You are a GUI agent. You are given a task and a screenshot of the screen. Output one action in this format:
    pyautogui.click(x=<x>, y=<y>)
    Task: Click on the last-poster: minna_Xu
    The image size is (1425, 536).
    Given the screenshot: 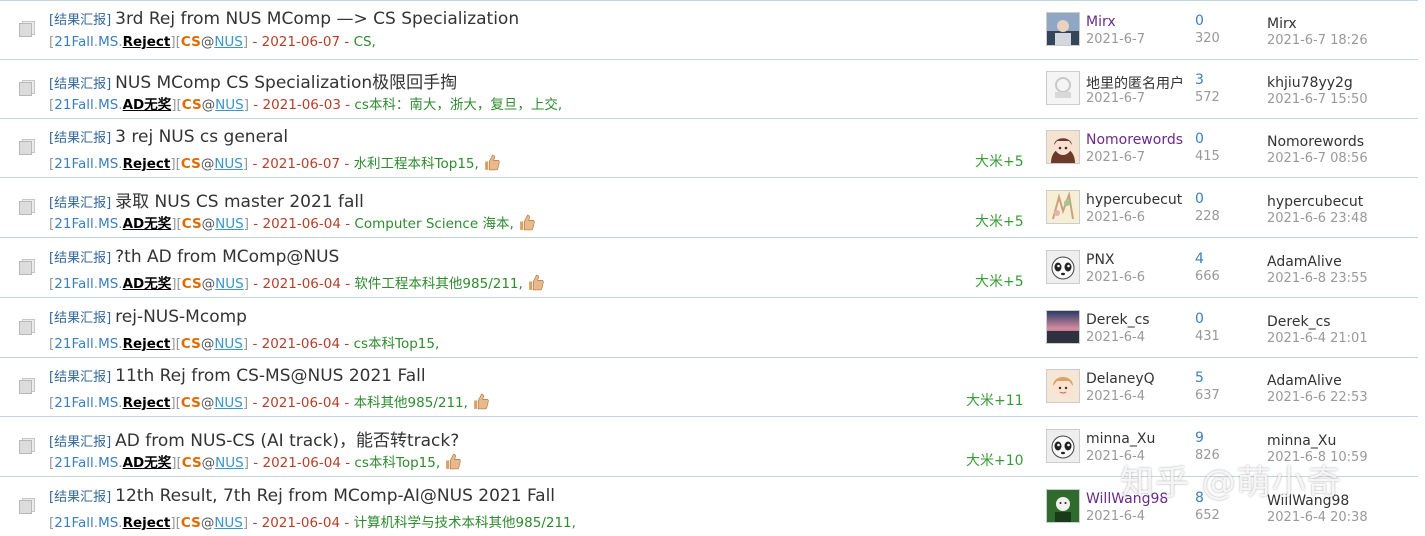 What is the action you would take?
    pyautogui.click(x=1301, y=441)
    